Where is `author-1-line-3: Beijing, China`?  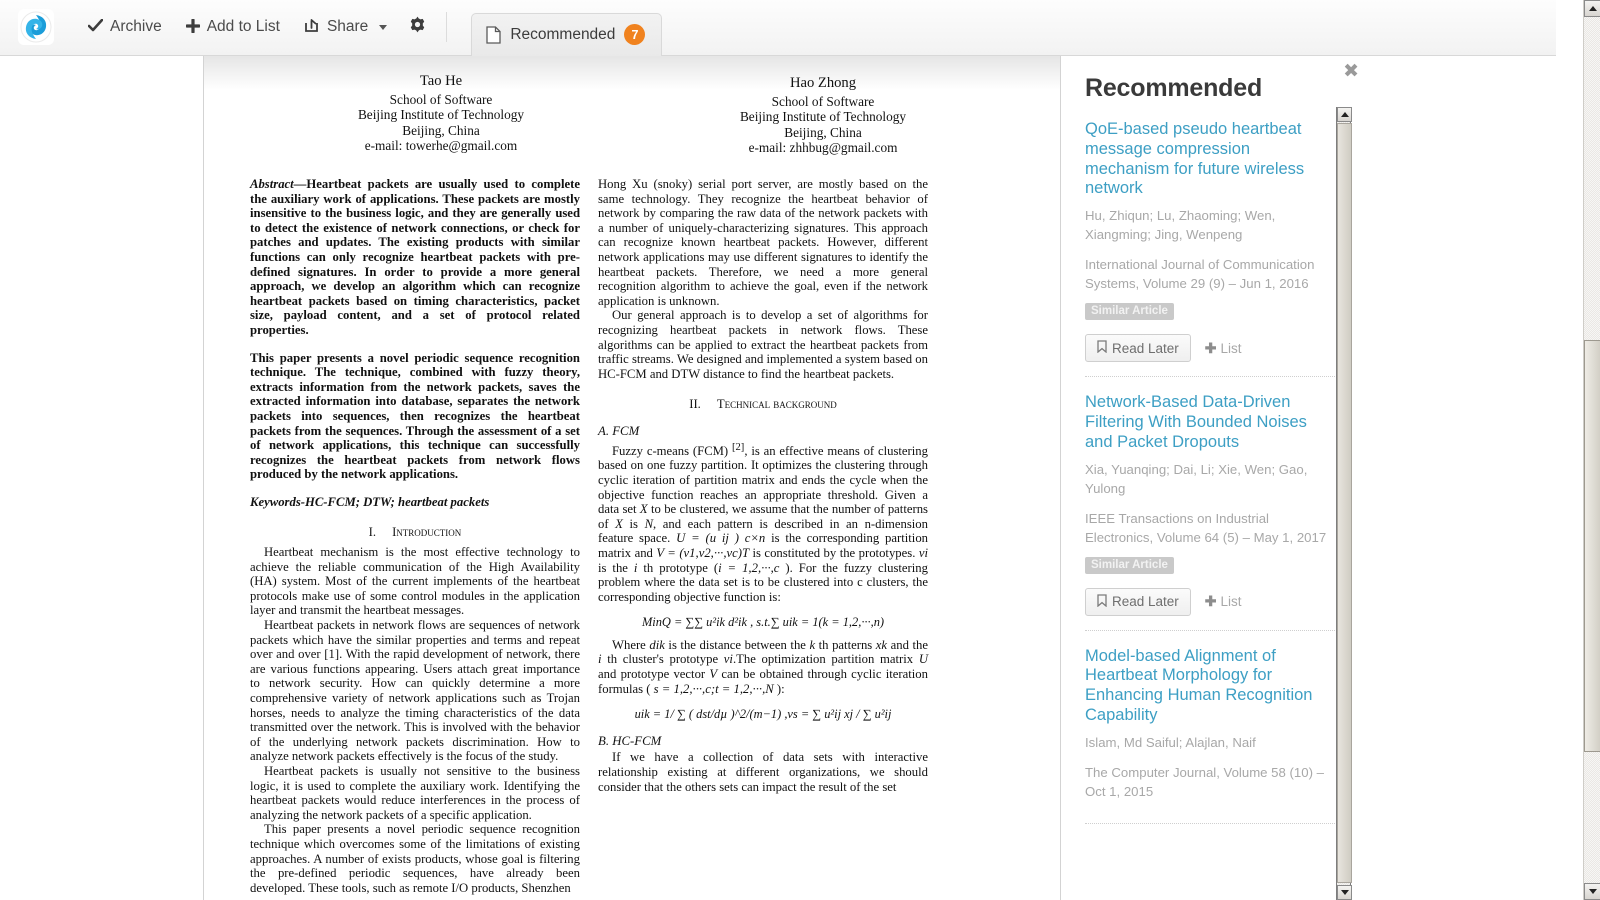 author-1-line-3: Beijing, China is located at coordinates (441, 130).